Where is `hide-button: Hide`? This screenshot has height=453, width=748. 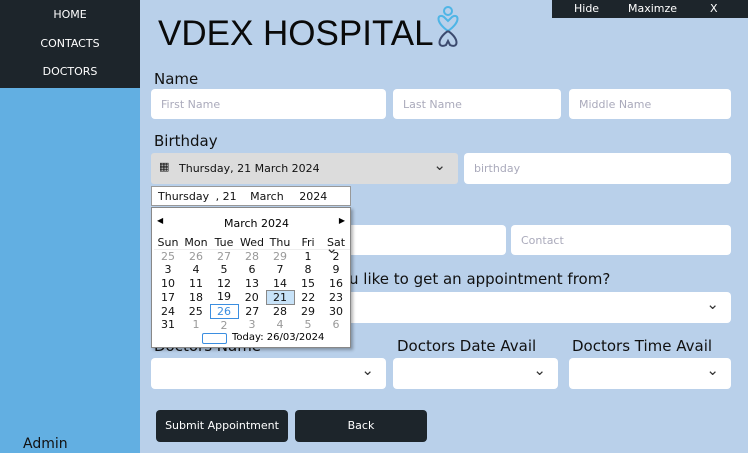
hide-button: Hide is located at coordinates (586, 8).